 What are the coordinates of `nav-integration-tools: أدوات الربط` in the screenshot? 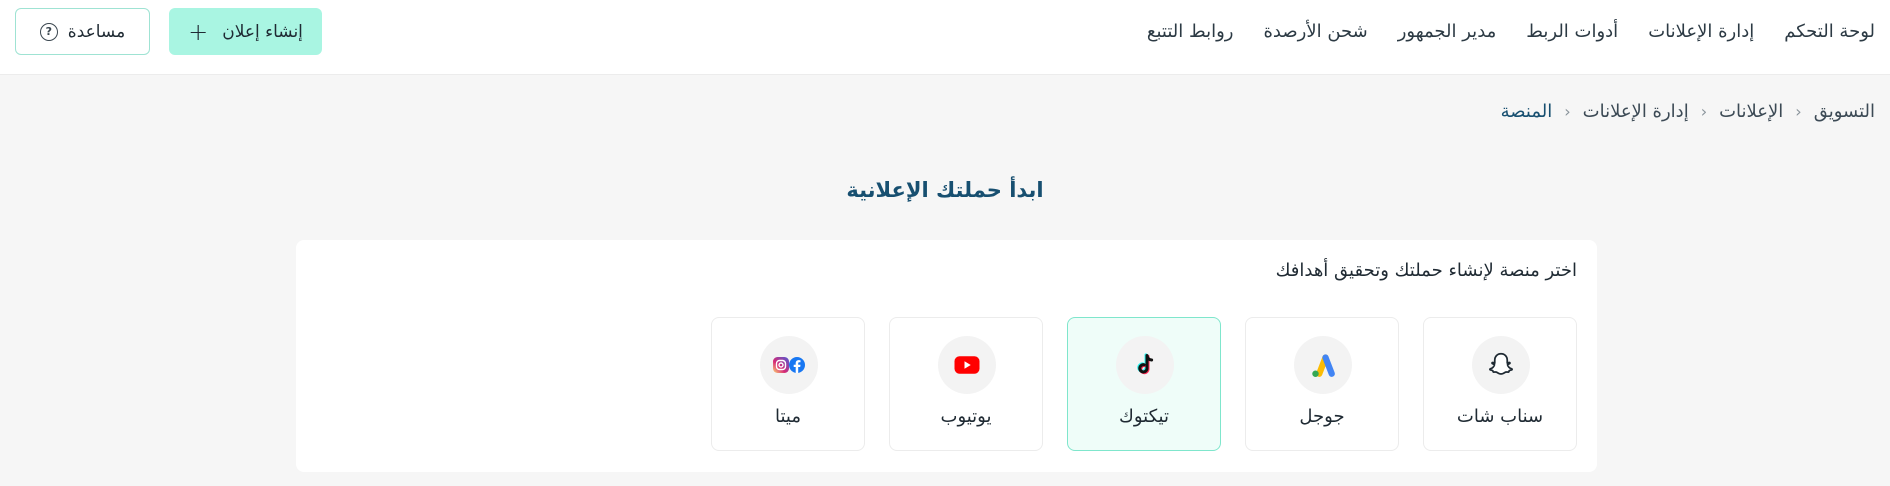 It's located at (1572, 31).